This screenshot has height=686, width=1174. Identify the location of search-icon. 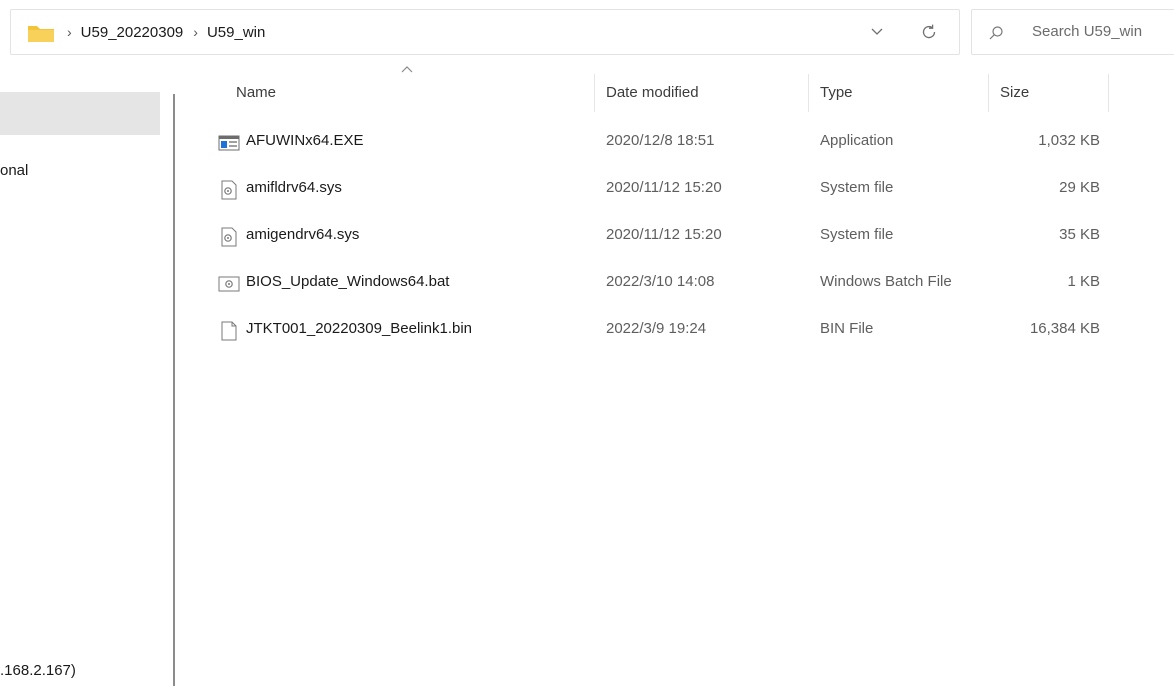
(996, 33).